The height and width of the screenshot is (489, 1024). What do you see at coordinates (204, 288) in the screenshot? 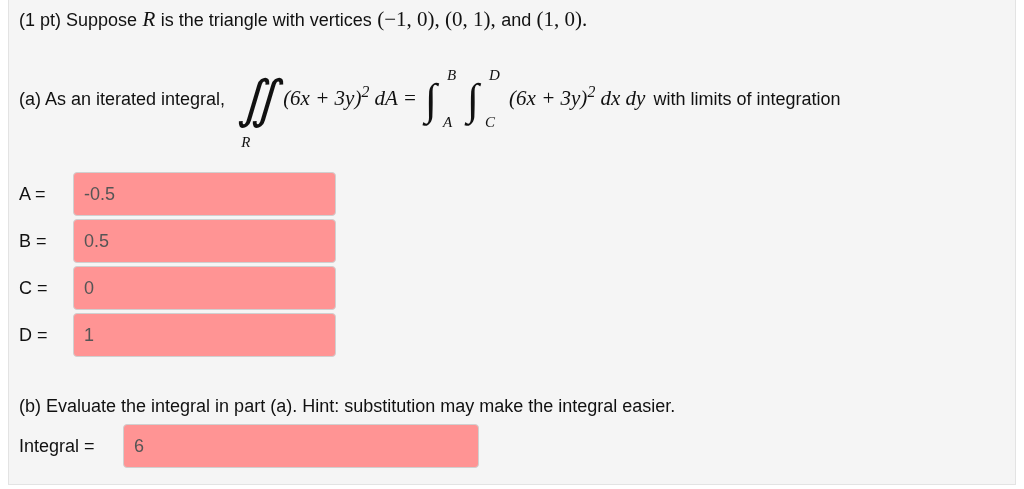
I see `answer-field: 0` at bounding box center [204, 288].